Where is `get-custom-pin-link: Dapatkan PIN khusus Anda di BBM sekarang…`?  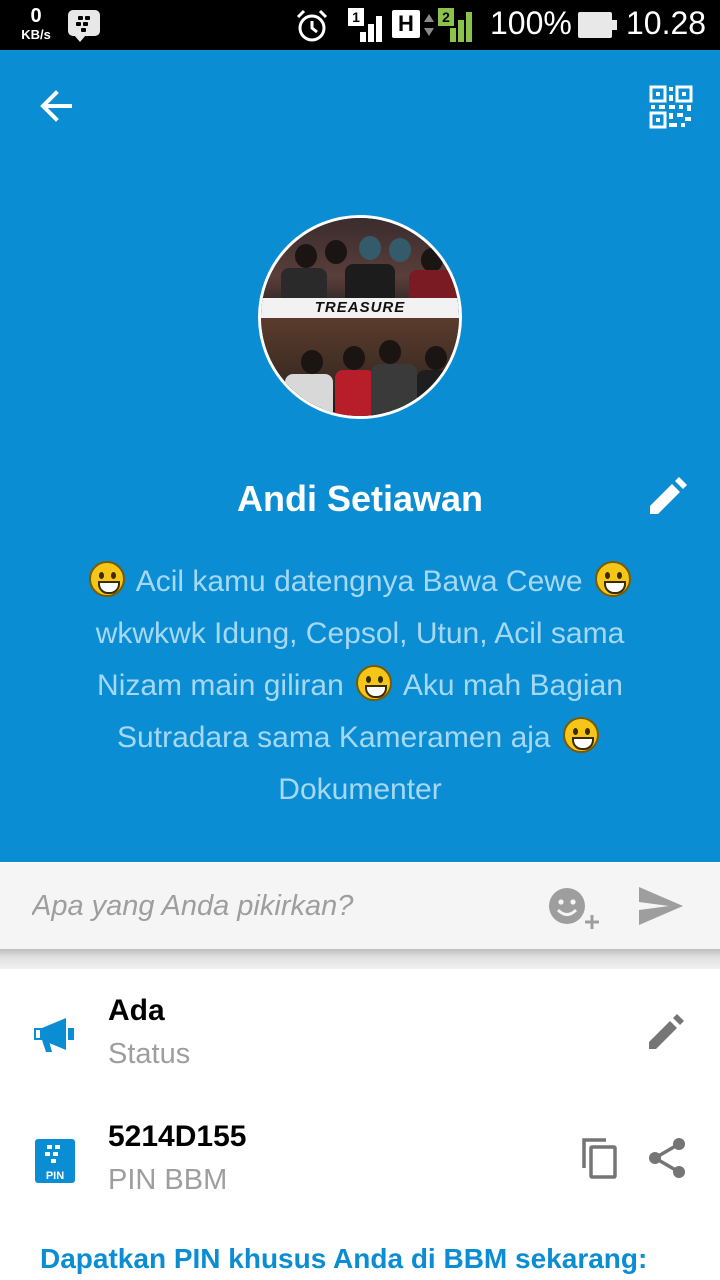
get-custom-pin-link: Dapatkan PIN khusus Anda di BBM sekarang… is located at coordinates (343, 1259).